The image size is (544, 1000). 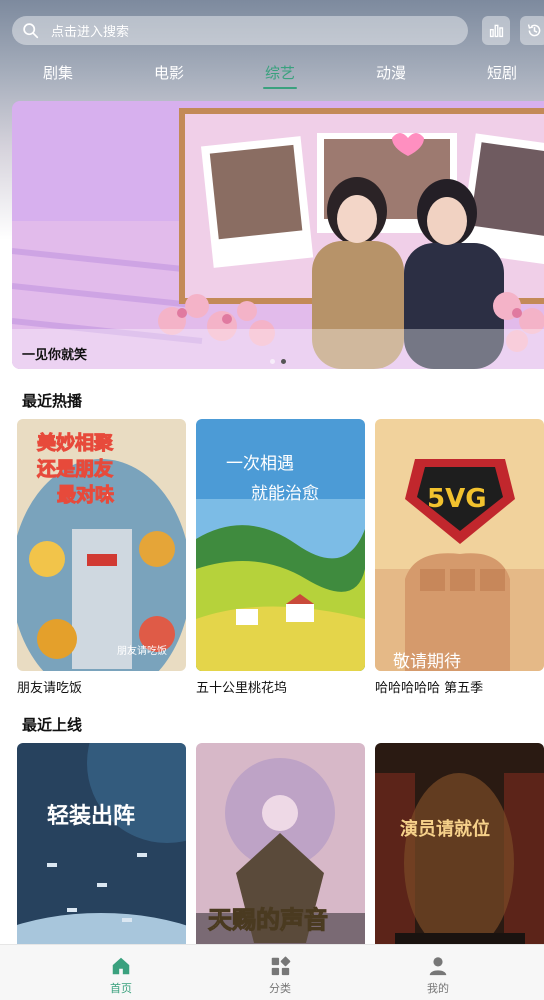 I want to click on poster-image: 一次相遇 就能治愈, so click(x=280, y=545).